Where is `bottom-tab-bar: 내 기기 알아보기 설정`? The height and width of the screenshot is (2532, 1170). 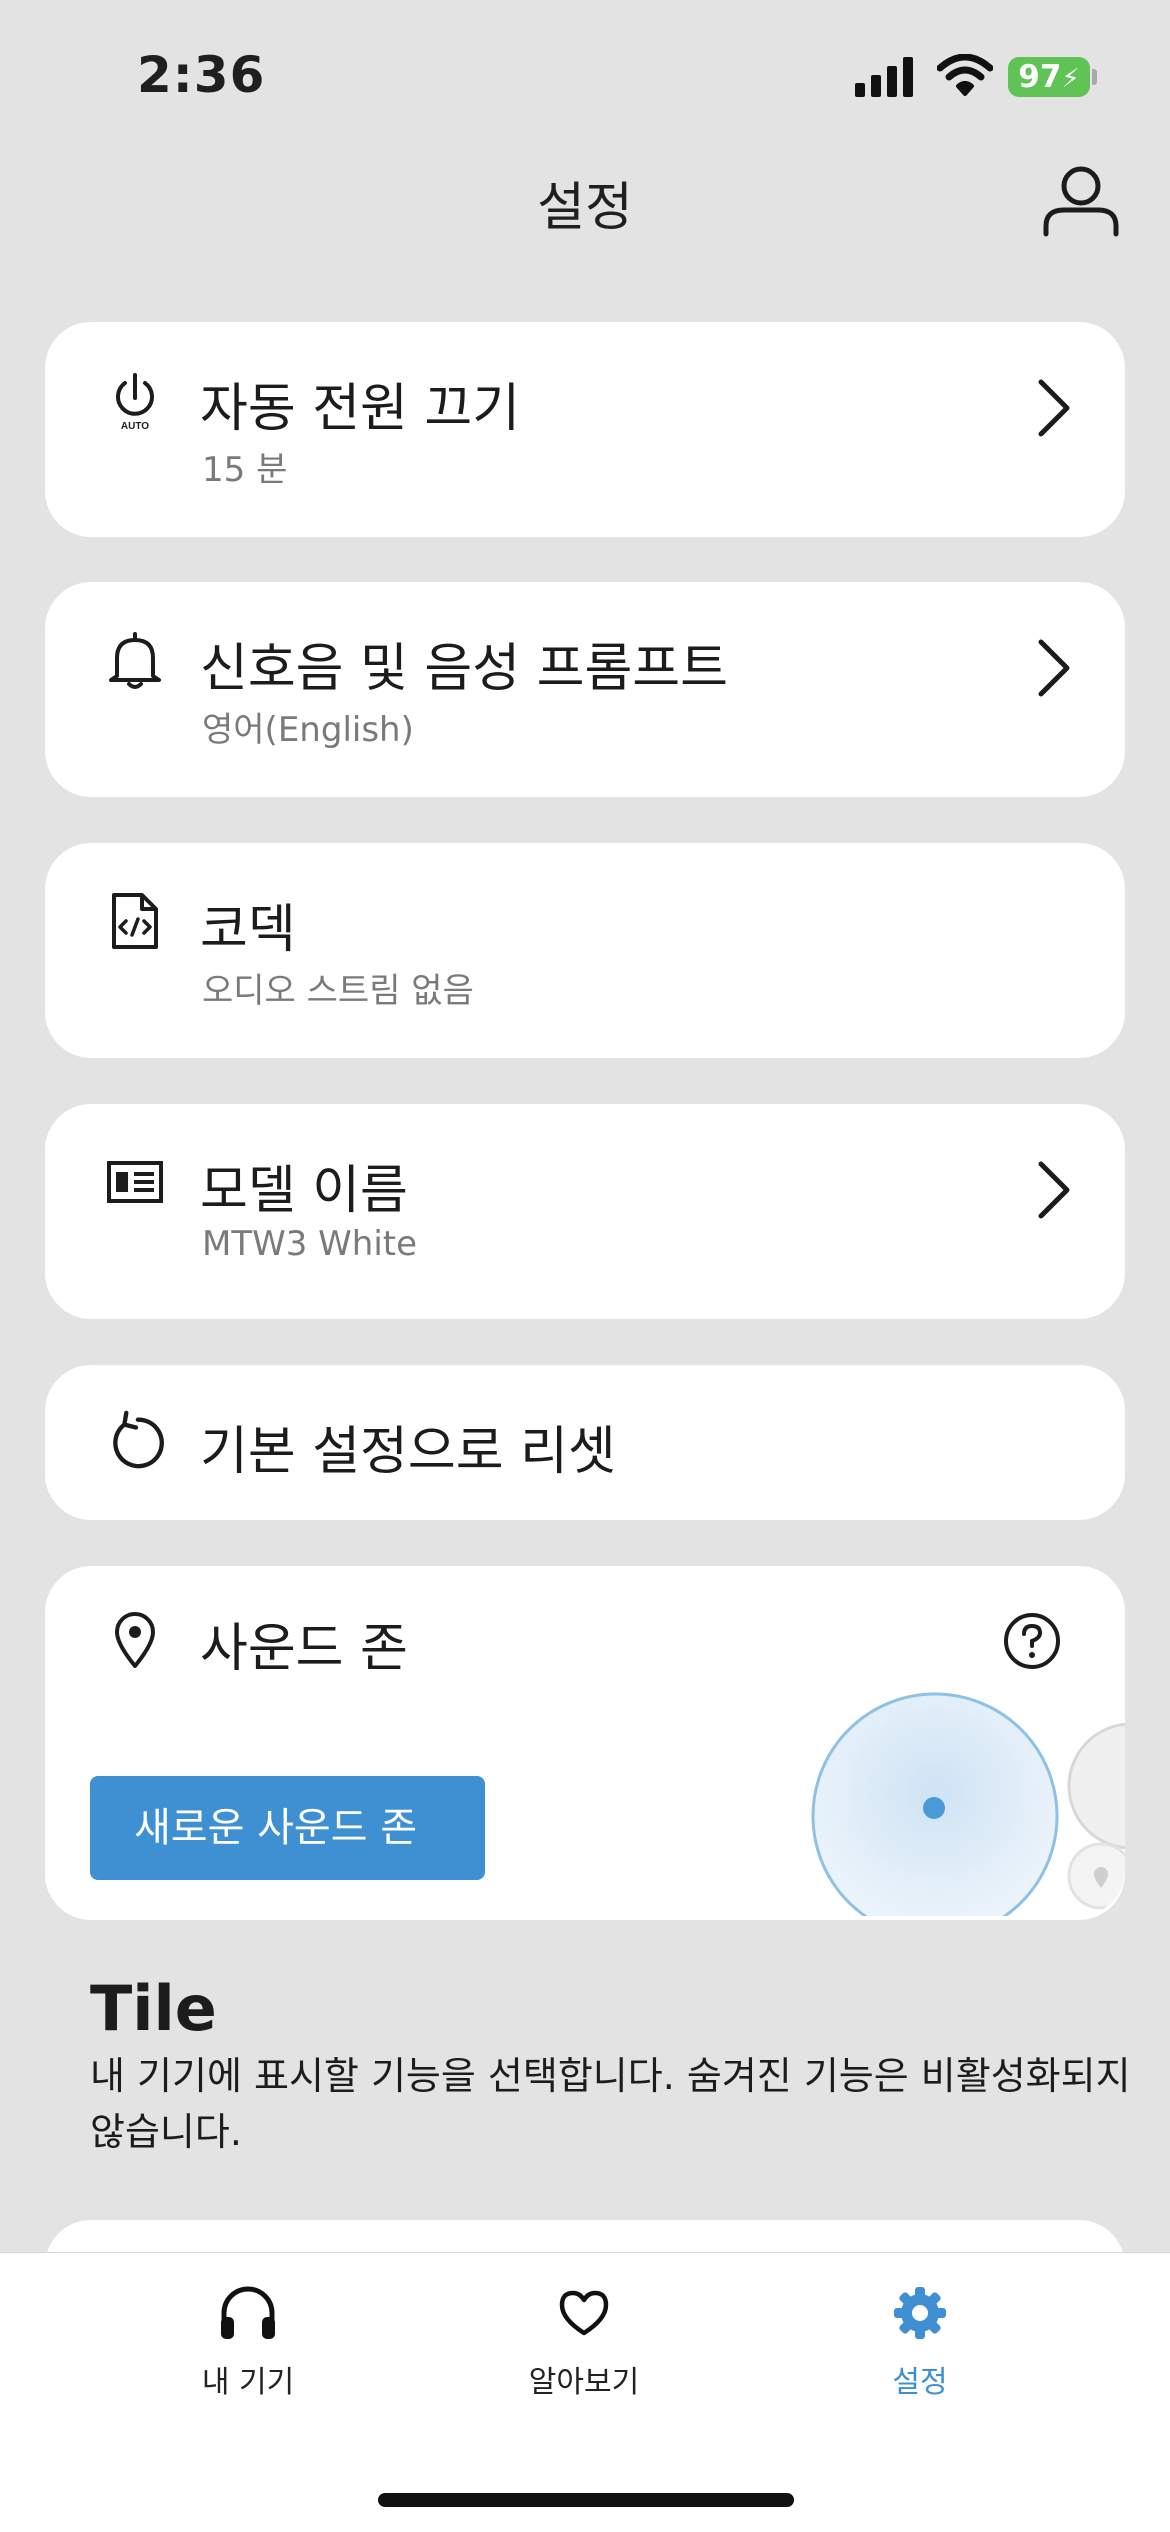
bottom-tab-bar: 내 기기 알아보기 설정 is located at coordinates (585, 2392).